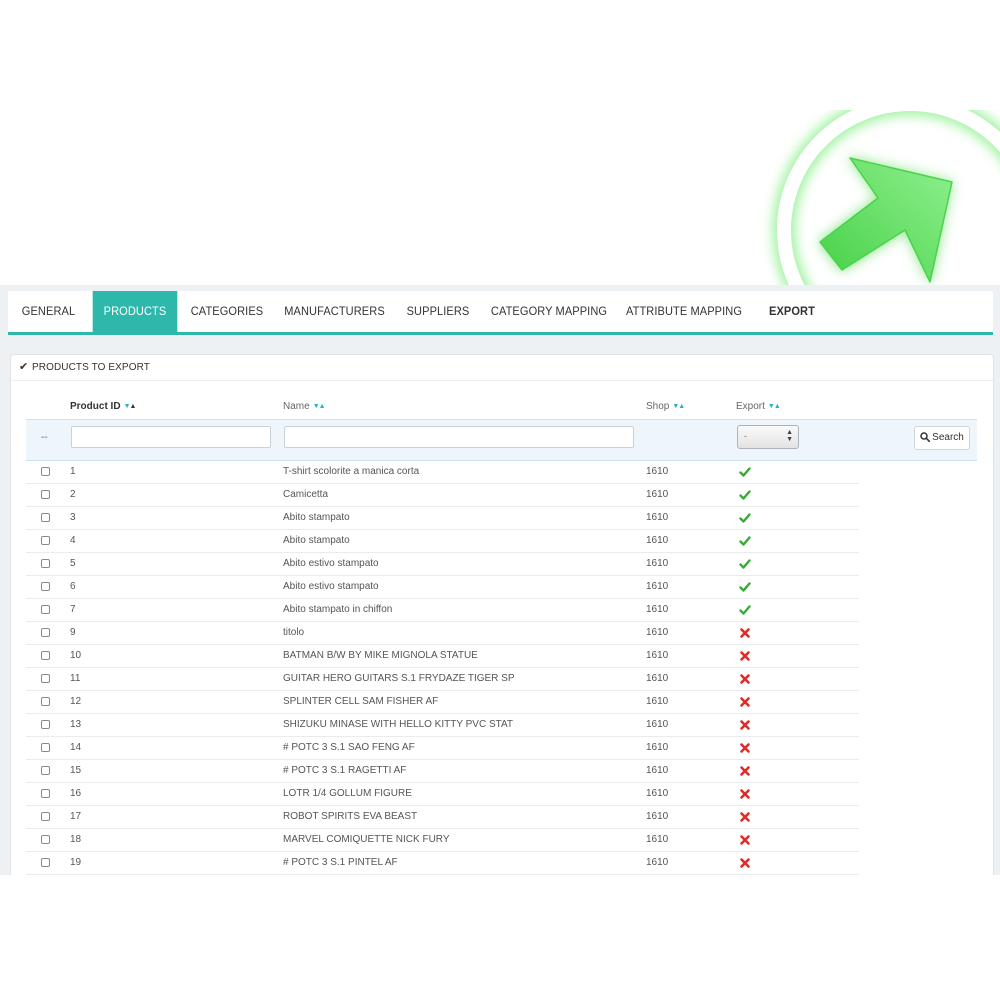 Image resolution: width=1000 pixels, height=1000 pixels. What do you see at coordinates (437, 311) in the screenshot?
I see `tab-suppliers: SUPPLIERS` at bounding box center [437, 311].